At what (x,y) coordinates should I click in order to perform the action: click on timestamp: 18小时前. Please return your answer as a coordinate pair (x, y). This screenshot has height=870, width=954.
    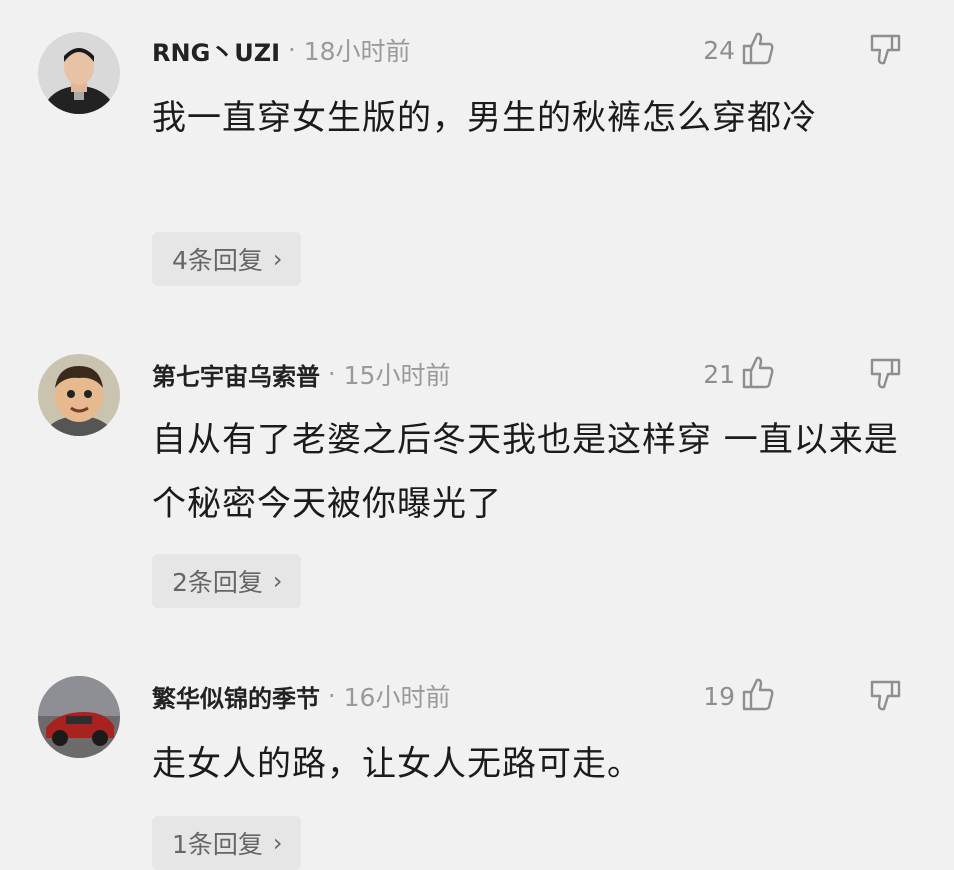
    Looking at the image, I should click on (357, 51).